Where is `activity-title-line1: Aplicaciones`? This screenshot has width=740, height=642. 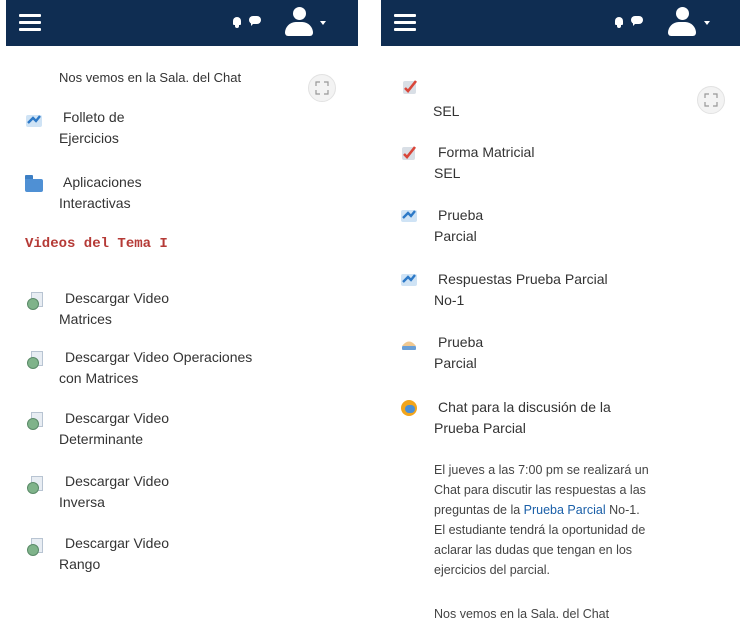 activity-title-line1: Aplicaciones is located at coordinates (102, 182).